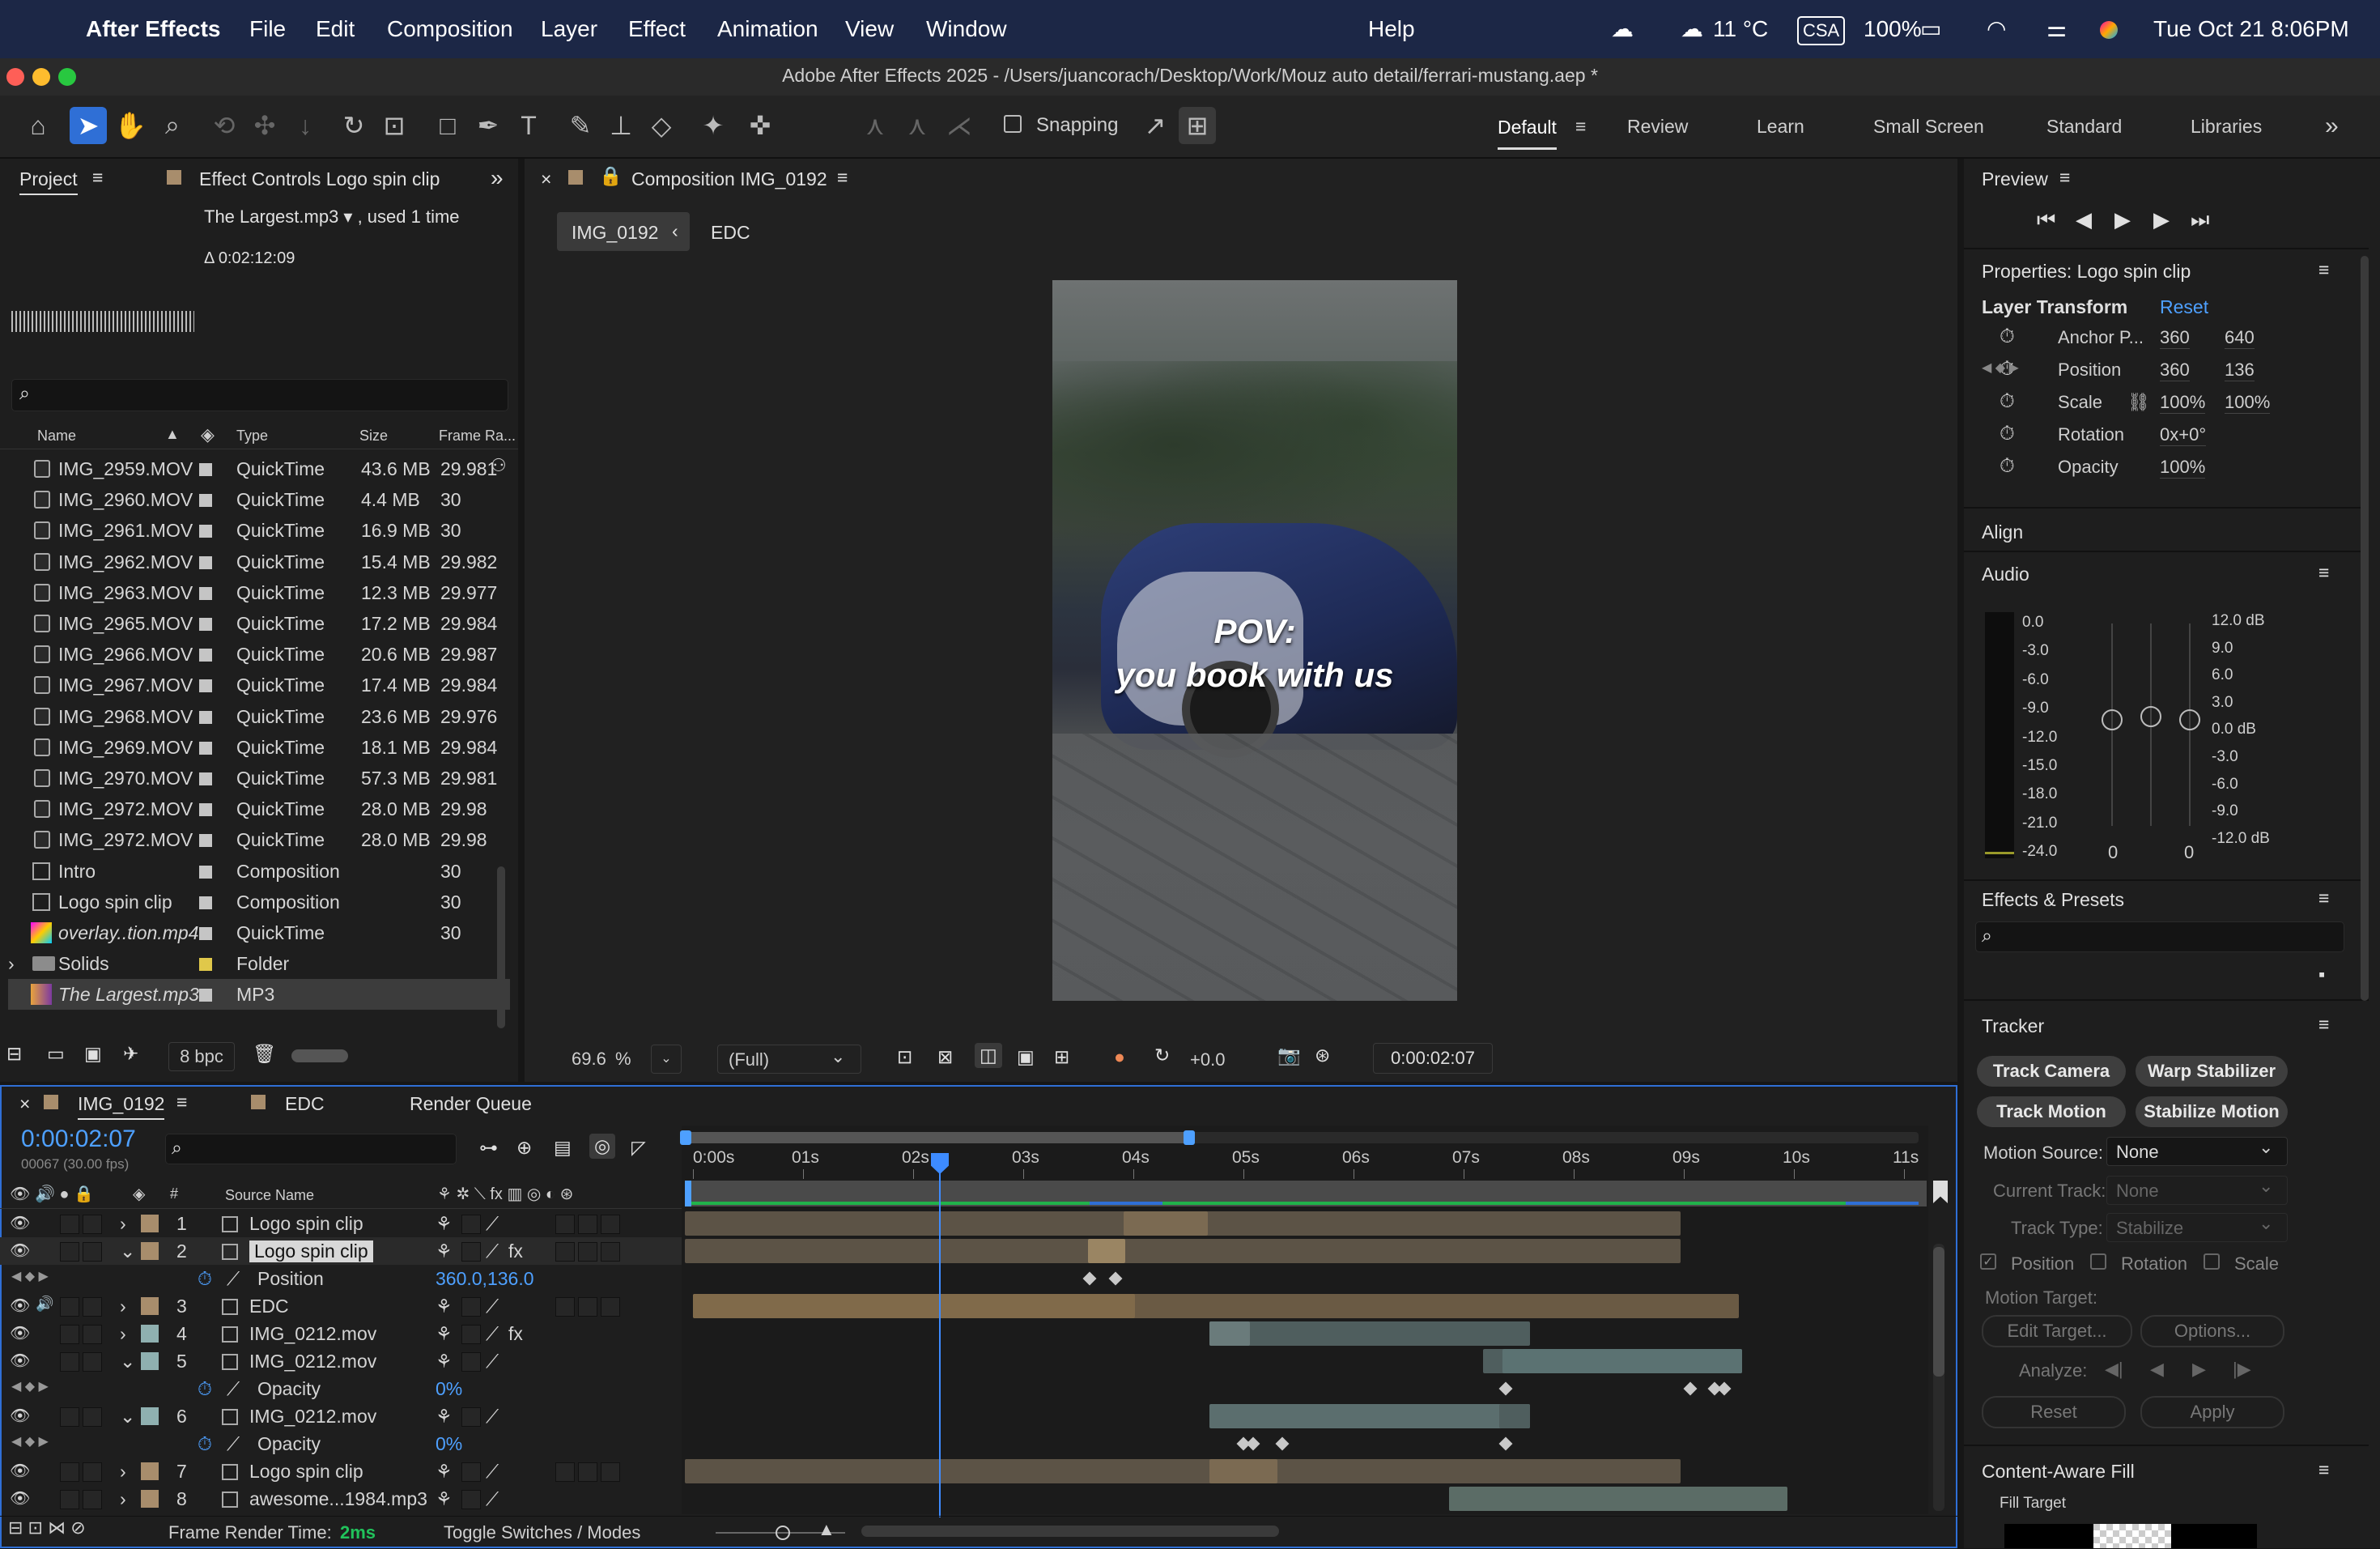 This screenshot has width=2380, height=1549. I want to click on audio-left-value: 0, so click(2113, 853).